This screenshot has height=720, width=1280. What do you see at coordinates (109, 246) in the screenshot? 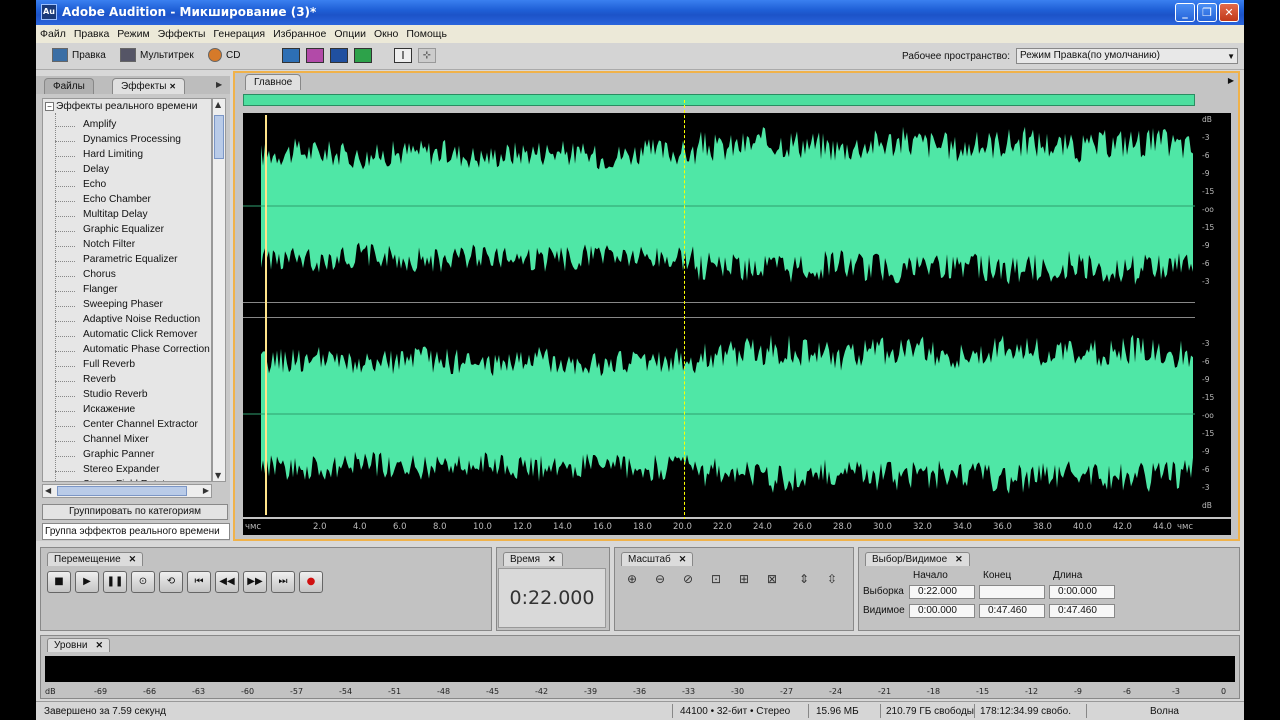
I see `effect-item: Notch Filter` at bounding box center [109, 246].